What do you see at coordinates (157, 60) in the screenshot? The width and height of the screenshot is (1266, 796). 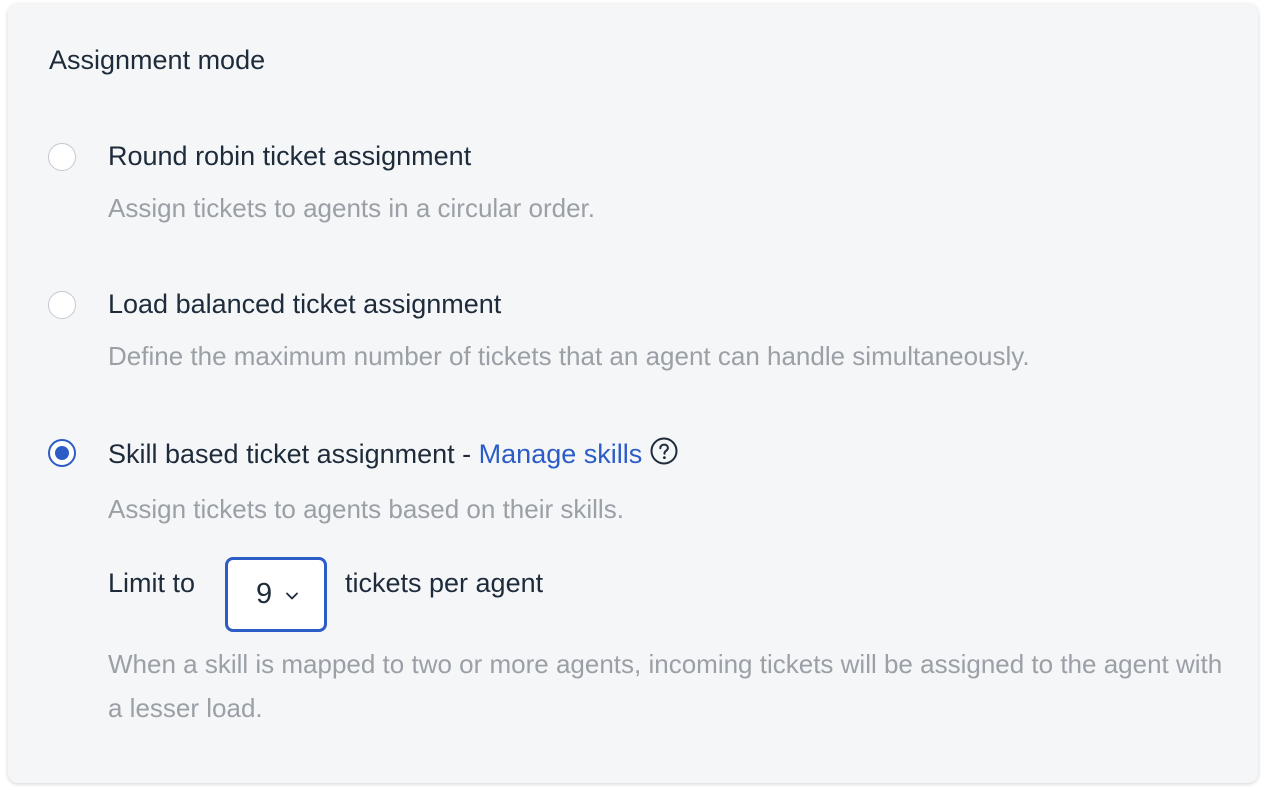 I see `section-title: Assignment mode` at bounding box center [157, 60].